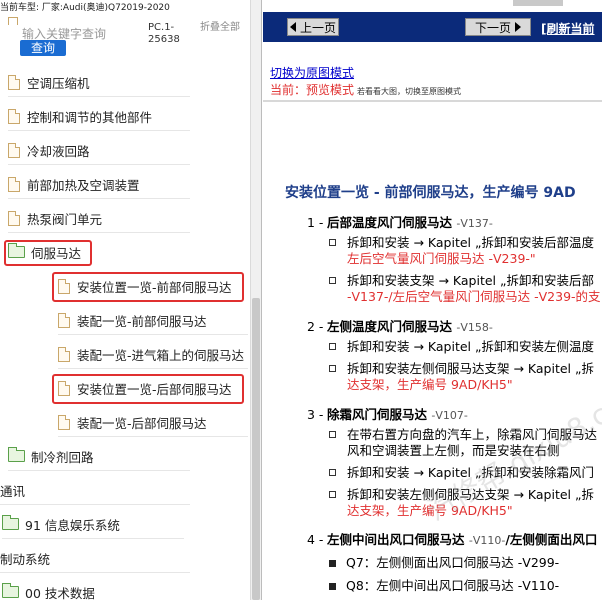  What do you see at coordinates (99, 150) in the screenshot?
I see `tree-item-coolant-circuit: 冷却液回路` at bounding box center [99, 150].